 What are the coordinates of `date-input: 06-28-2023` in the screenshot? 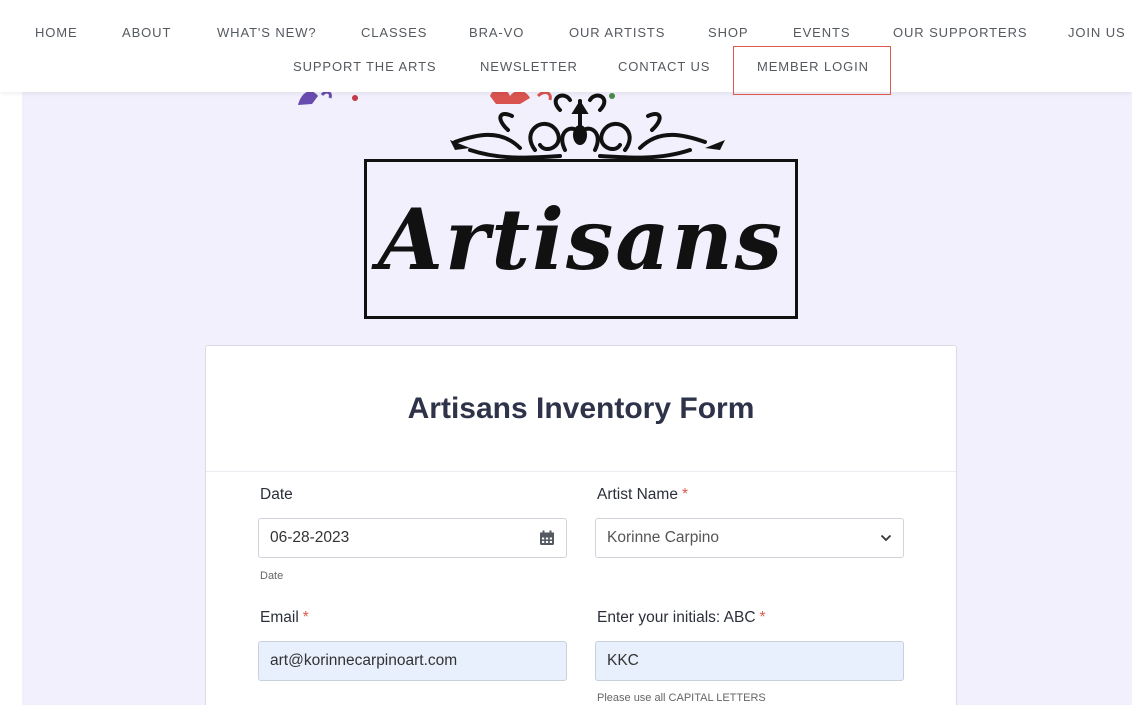 It's located at (412, 538).